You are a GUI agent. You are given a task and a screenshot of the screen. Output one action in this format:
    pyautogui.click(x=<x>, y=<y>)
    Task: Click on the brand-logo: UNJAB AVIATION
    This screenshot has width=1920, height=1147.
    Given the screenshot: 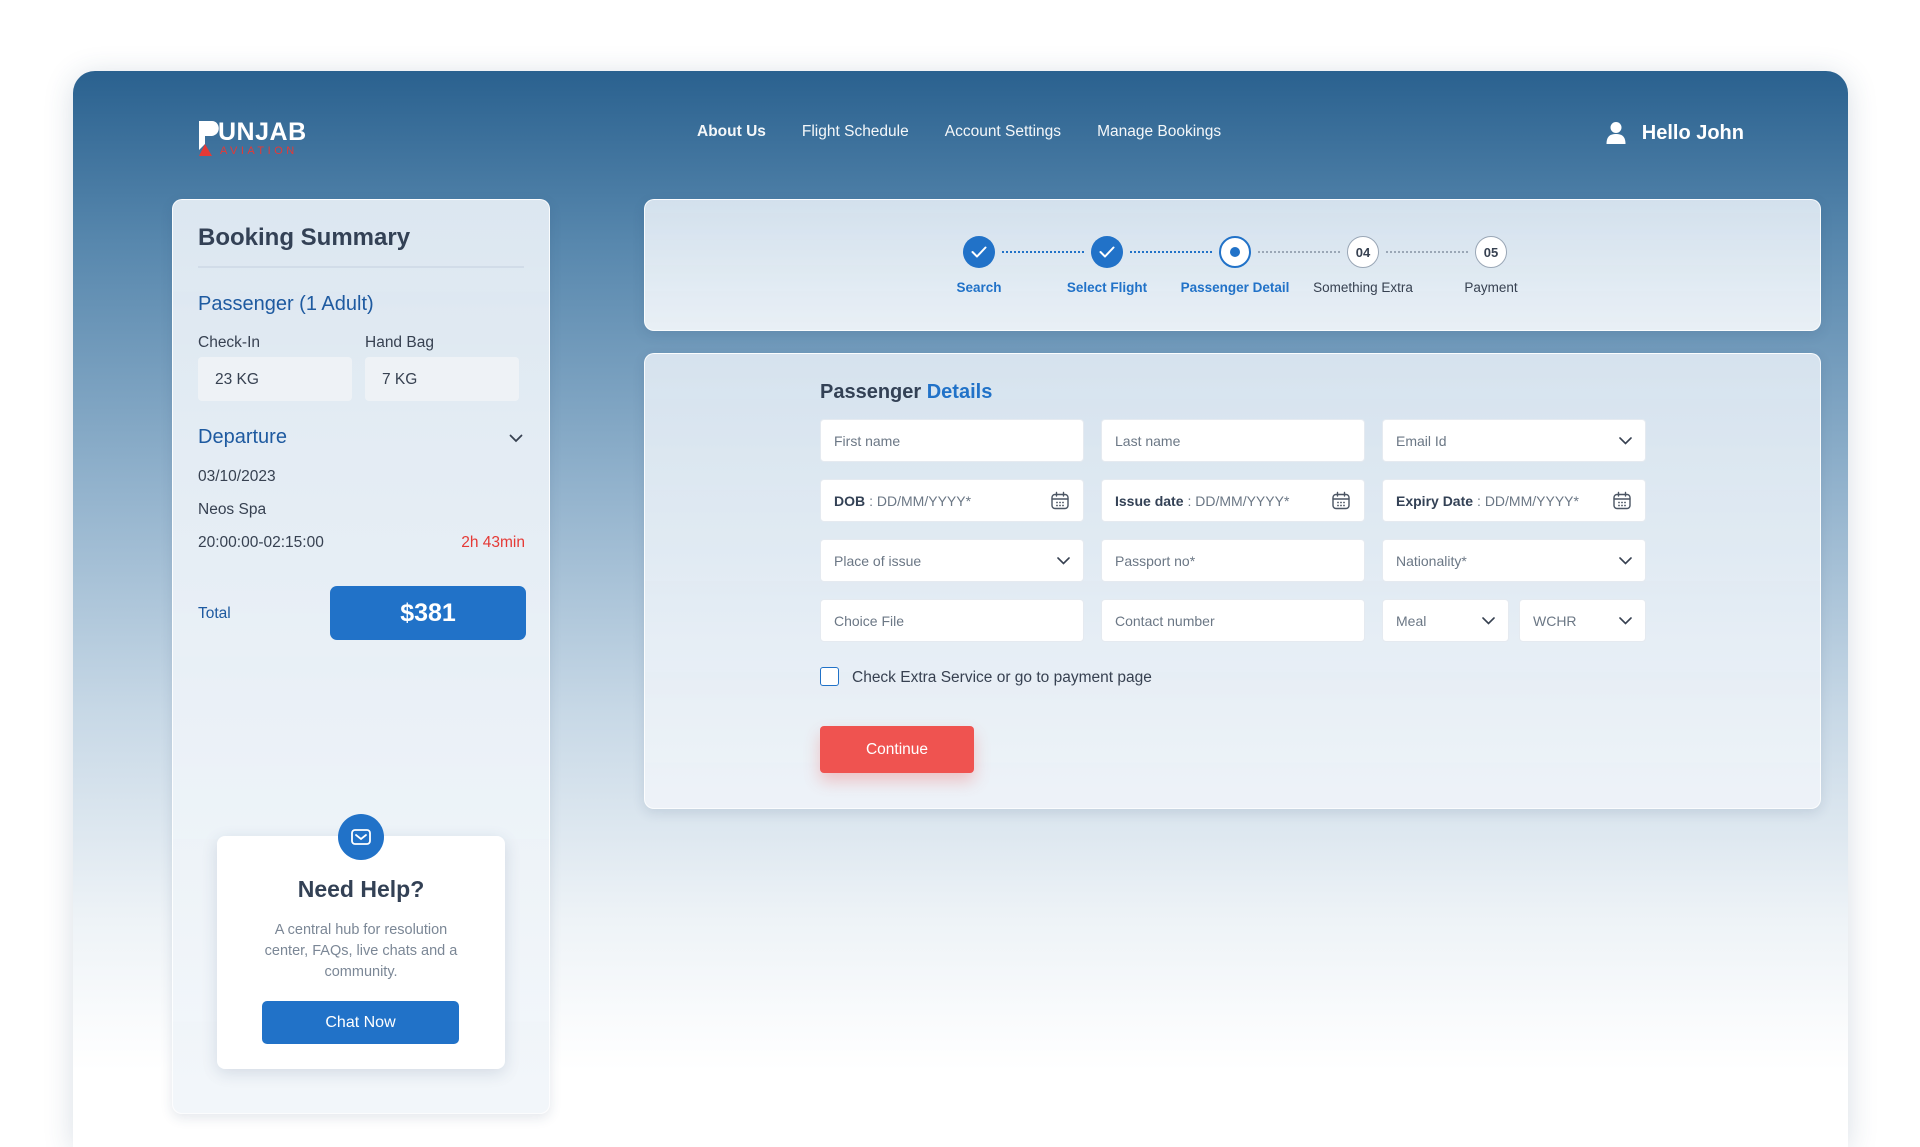 What is the action you would take?
    pyautogui.click(x=254, y=137)
    